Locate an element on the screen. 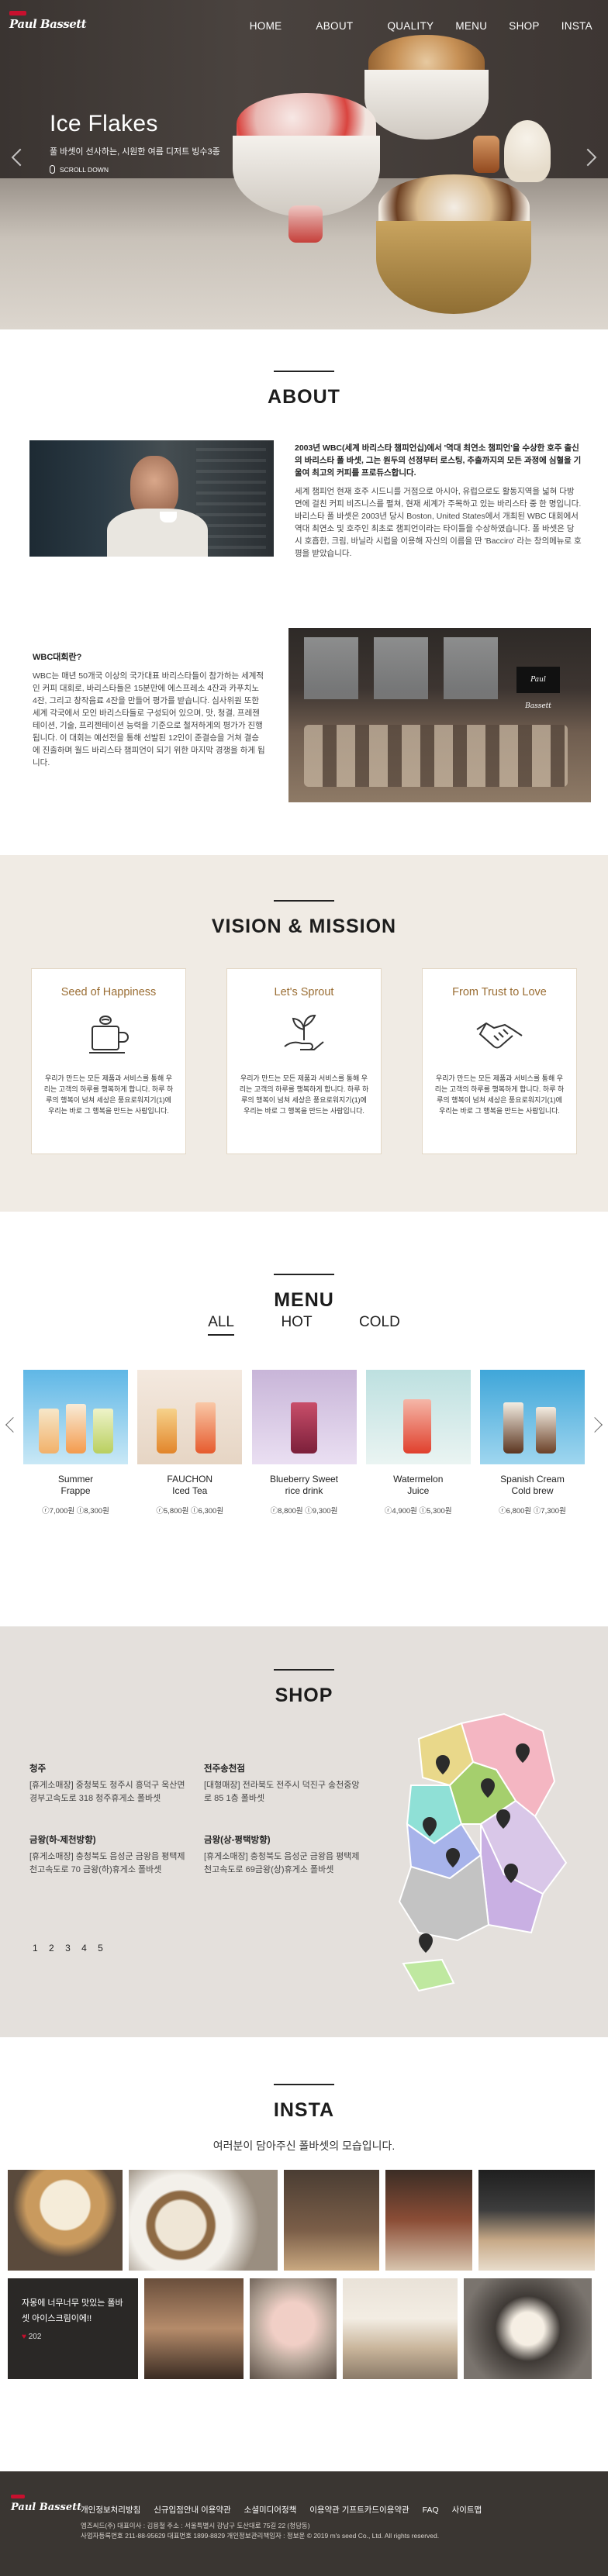 The height and width of the screenshot is (2576, 608). shop-name: 금왕(하-제천방향) is located at coordinates (62, 1840).